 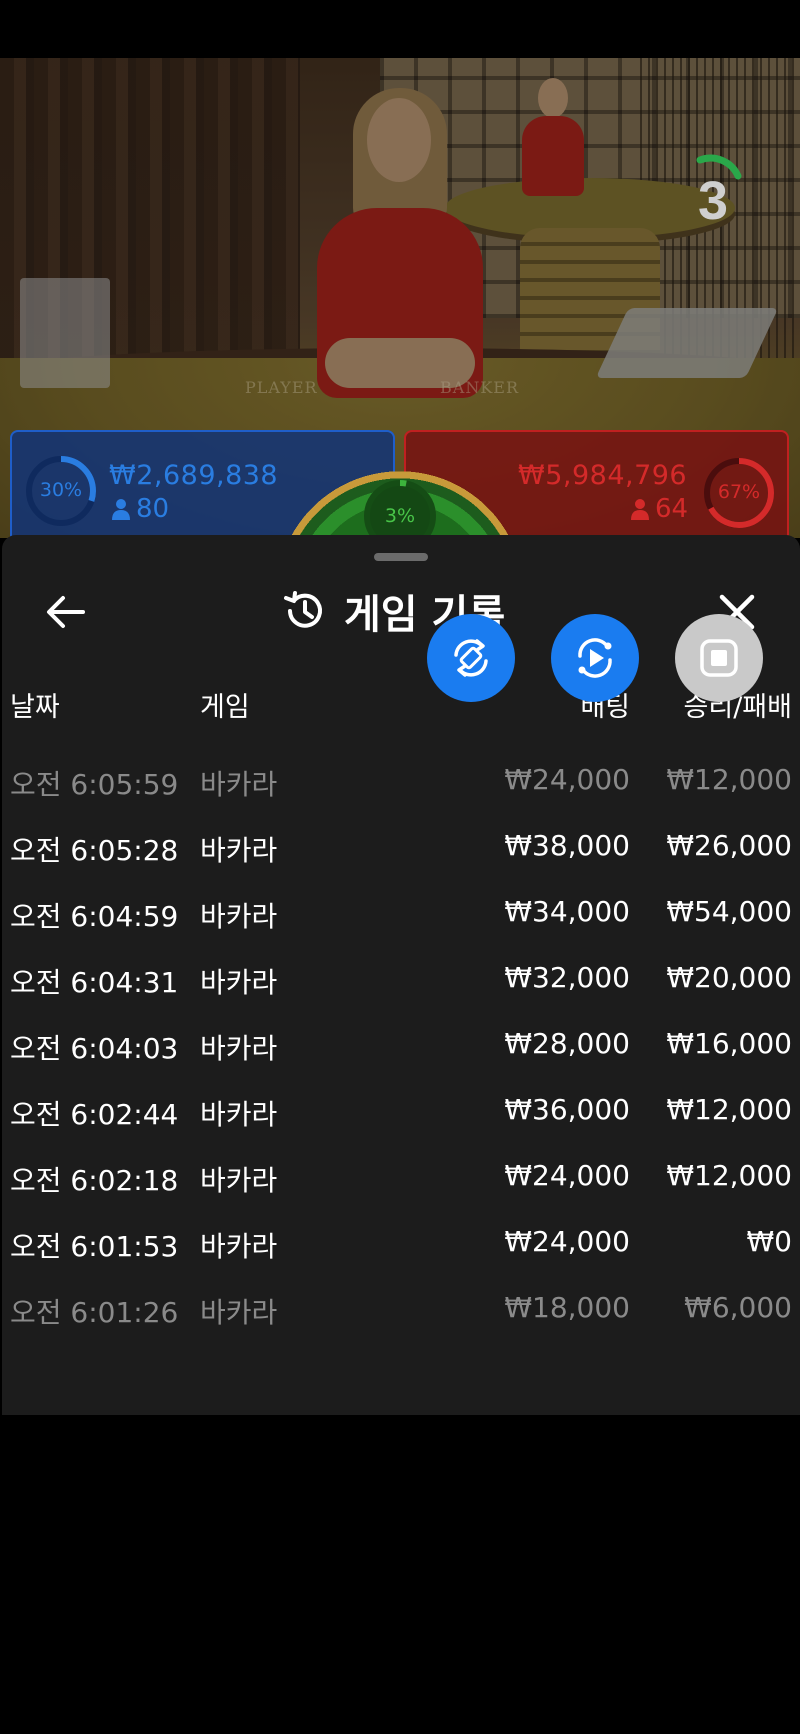 I want to click on row-date: 오전 6:04:59, so click(x=94, y=916).